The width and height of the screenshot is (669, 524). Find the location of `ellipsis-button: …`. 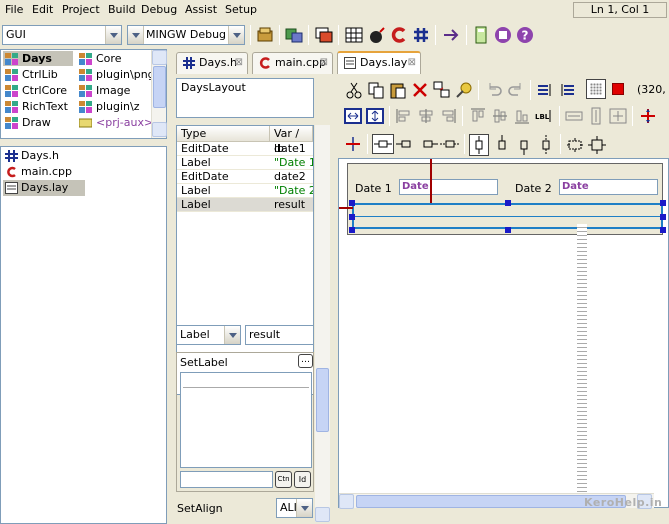

ellipsis-button: … is located at coordinates (305, 361).